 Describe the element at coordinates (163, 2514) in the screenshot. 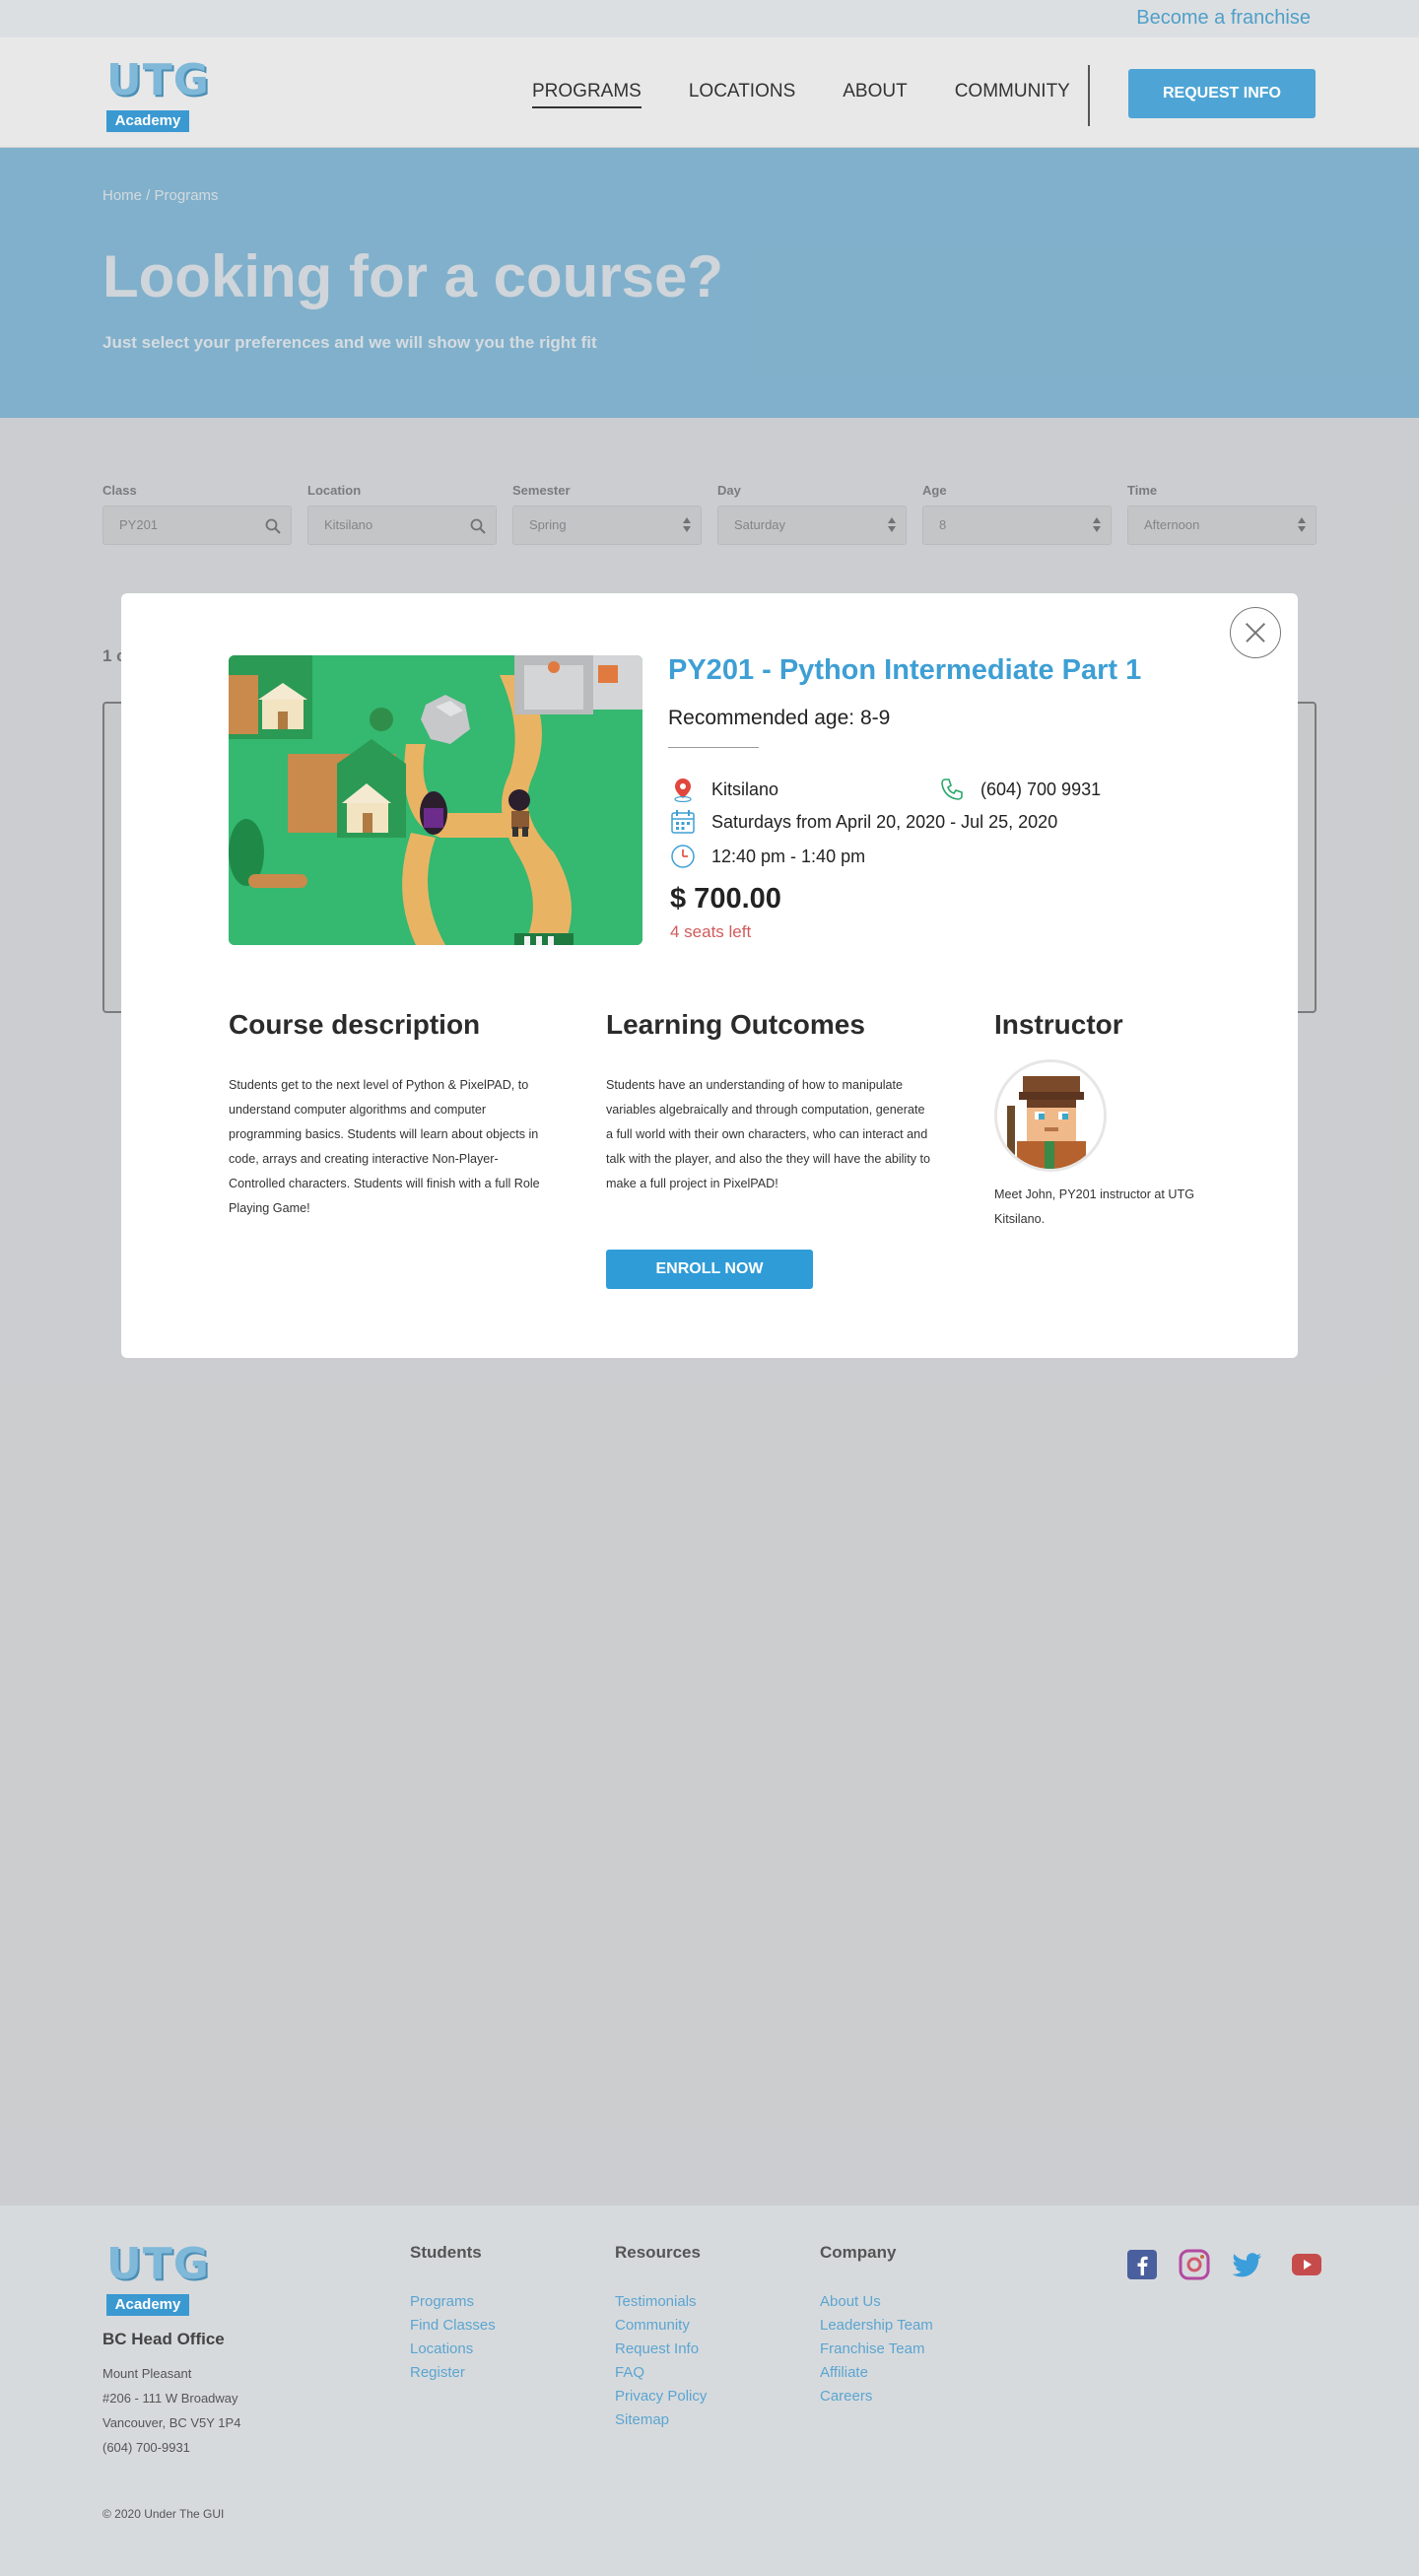

I see `copyright: © 2020 Under The GUI` at that location.